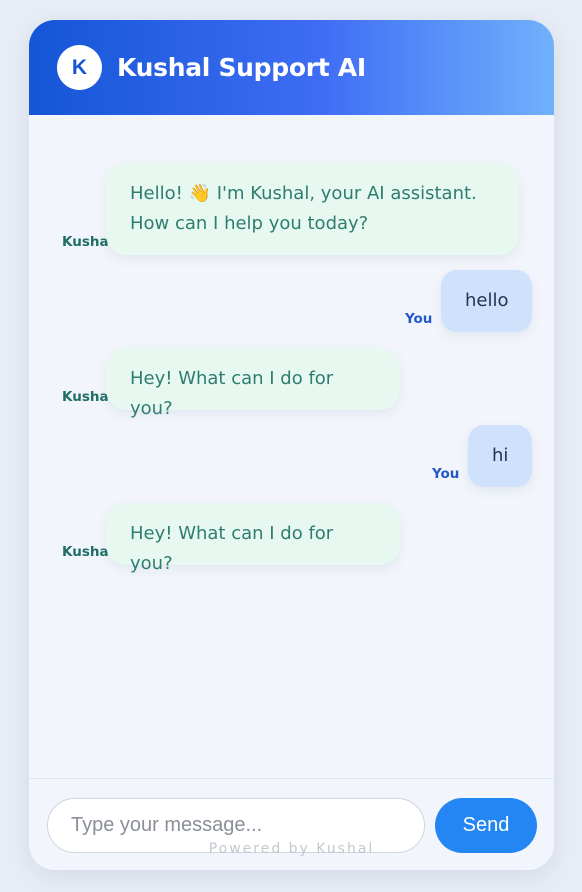  I want to click on chat-header: K Kushal Support AI, so click(291, 67).